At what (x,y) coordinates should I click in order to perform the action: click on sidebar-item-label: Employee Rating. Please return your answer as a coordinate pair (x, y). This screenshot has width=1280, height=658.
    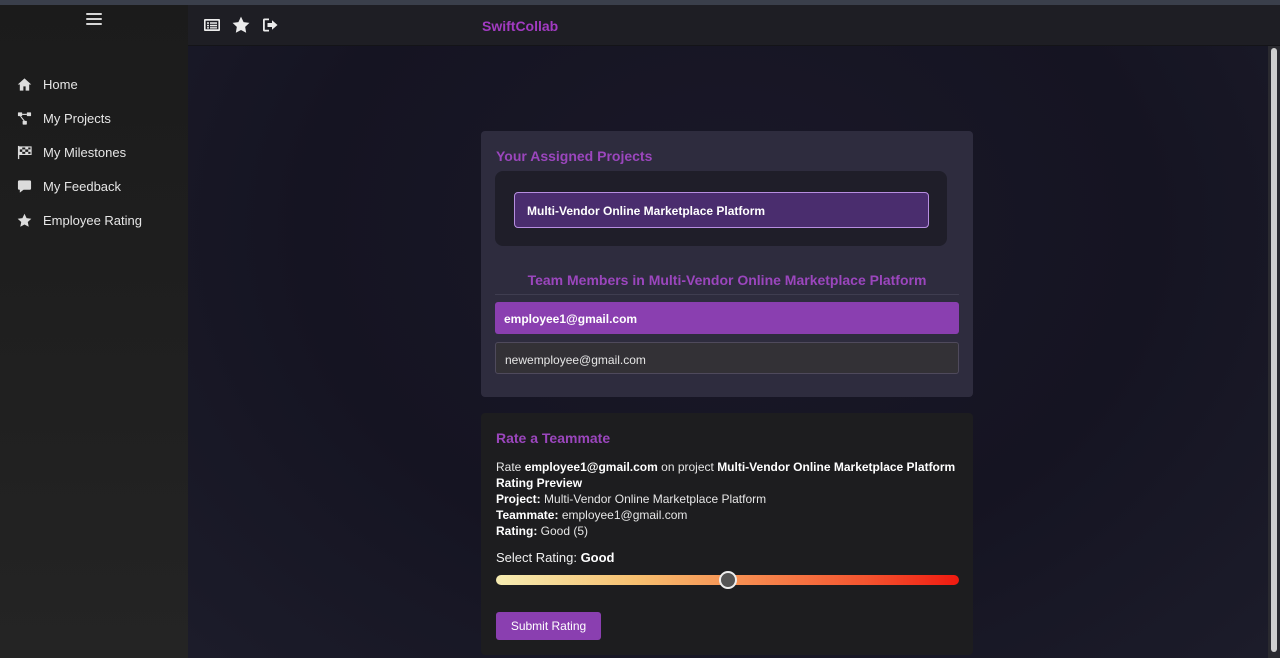
    Looking at the image, I should click on (92, 220).